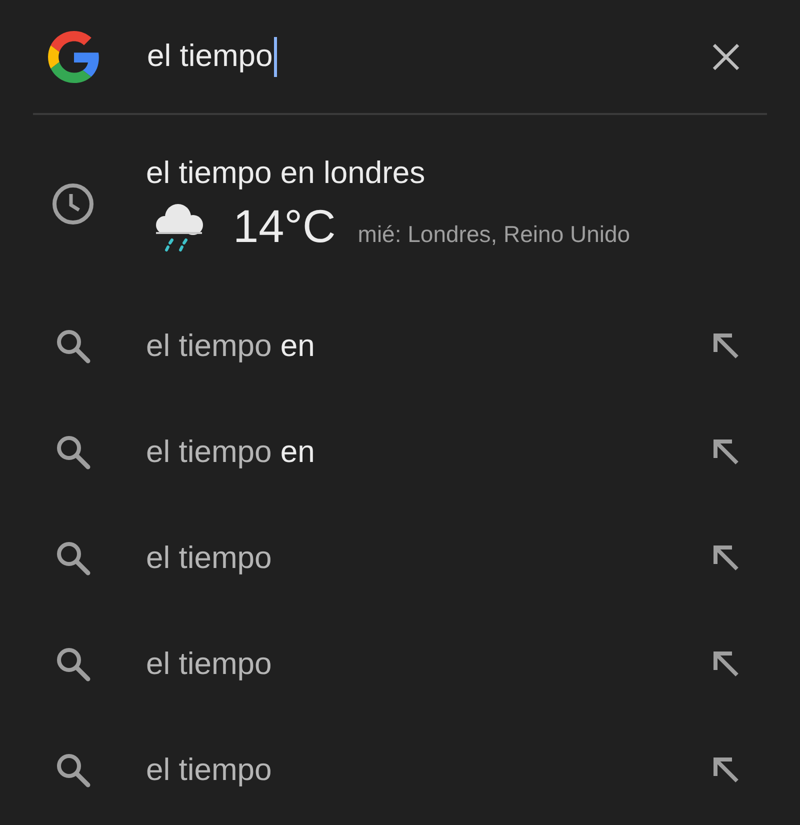  What do you see at coordinates (73, 204) in the screenshot?
I see `clock-icon` at bounding box center [73, 204].